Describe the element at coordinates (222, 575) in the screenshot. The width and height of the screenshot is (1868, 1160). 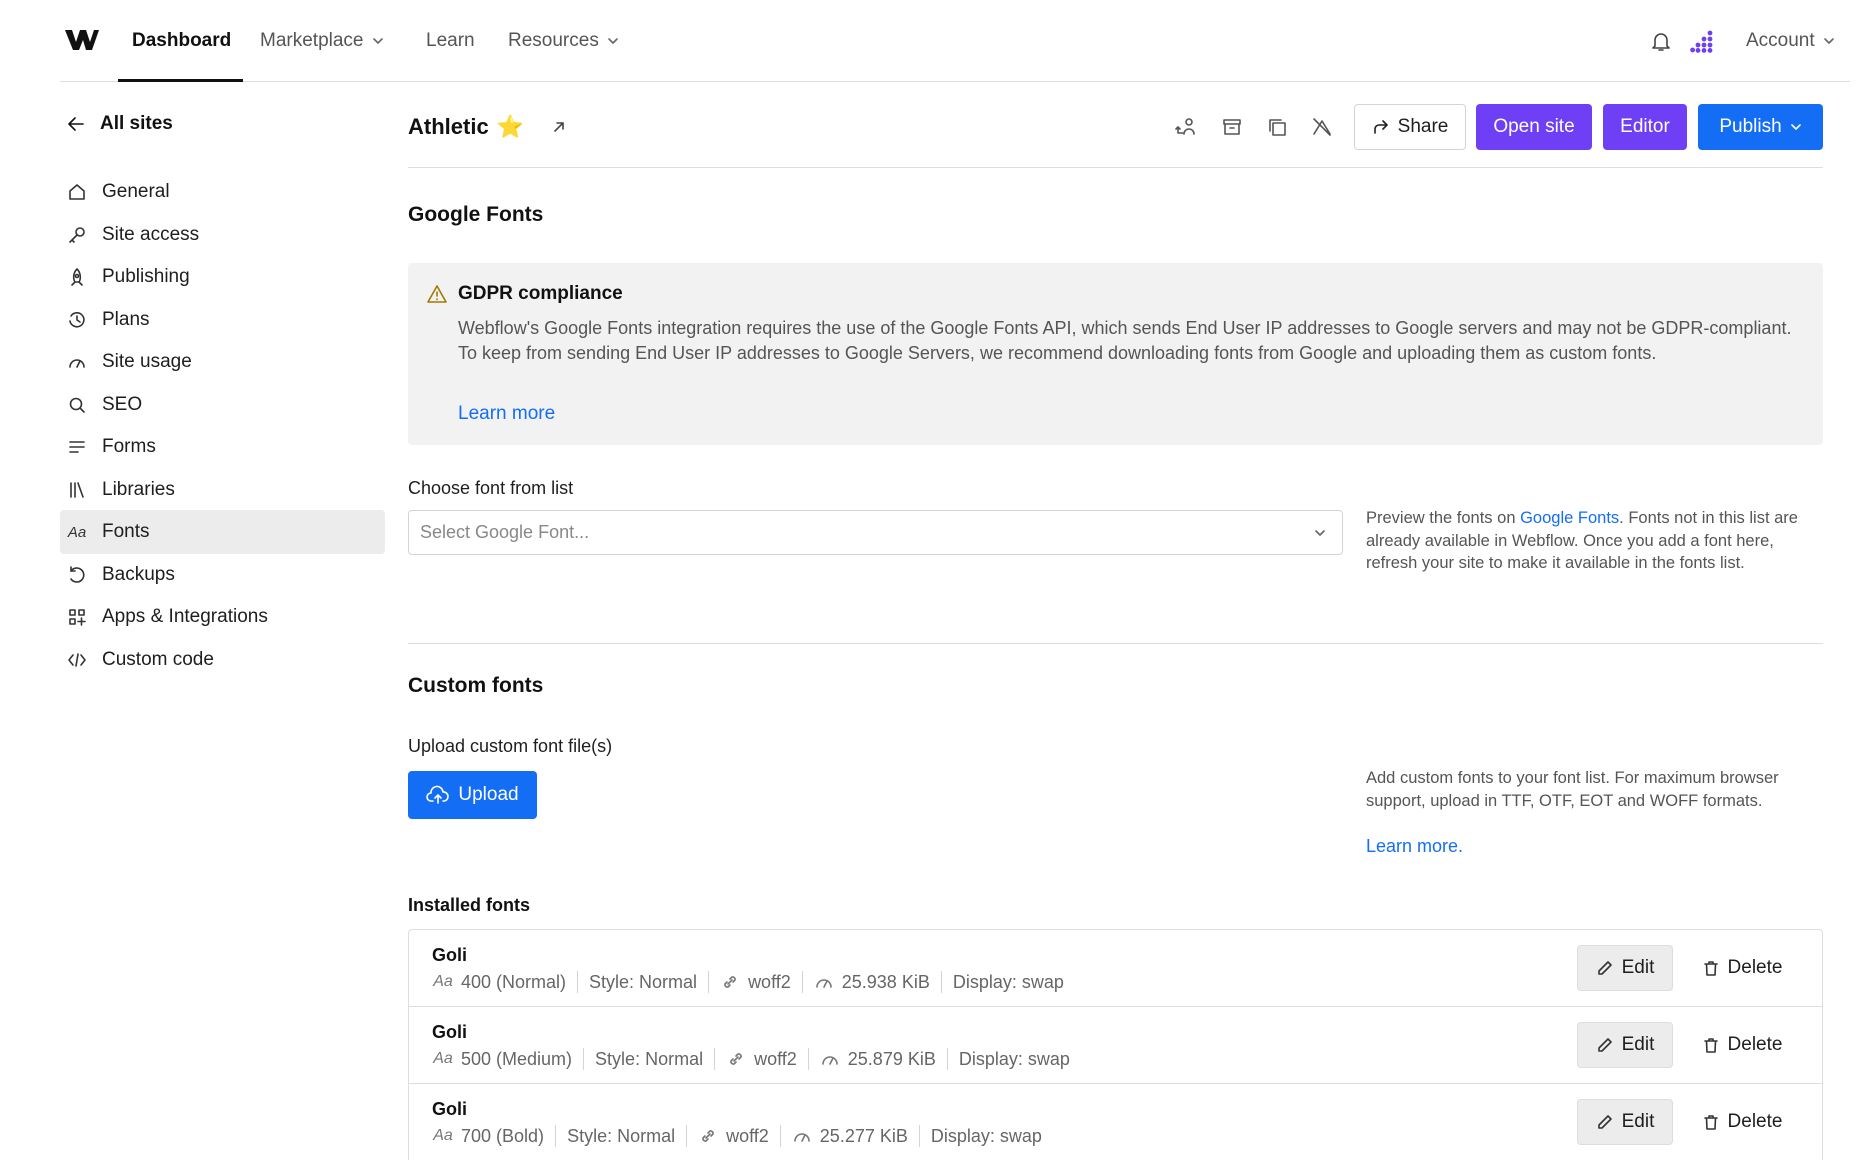
I see `sidebar-item-backups: Backups` at that location.